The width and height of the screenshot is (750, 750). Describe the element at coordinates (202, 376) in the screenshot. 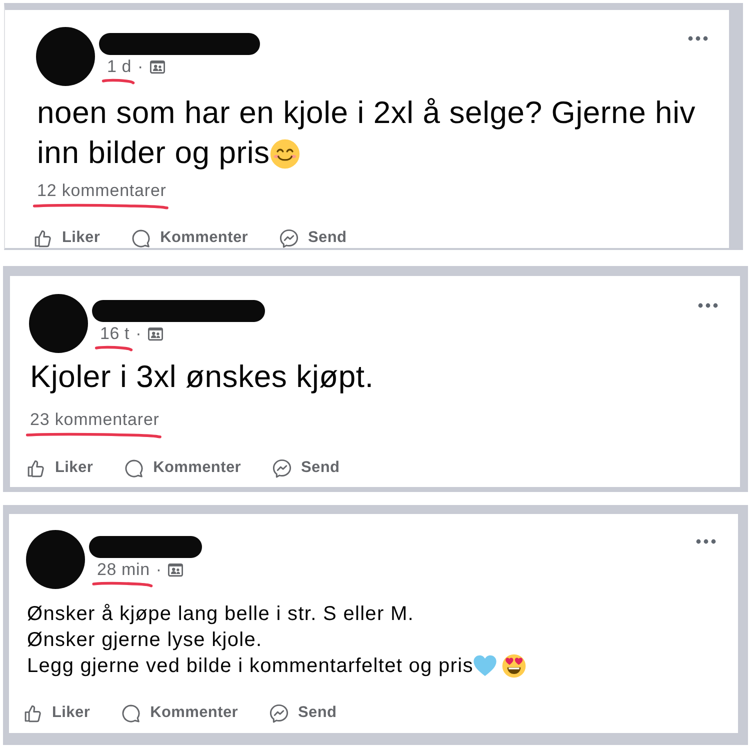

I see `post-text: Kjoler i 3xl ønskes kjøpt.` at that location.